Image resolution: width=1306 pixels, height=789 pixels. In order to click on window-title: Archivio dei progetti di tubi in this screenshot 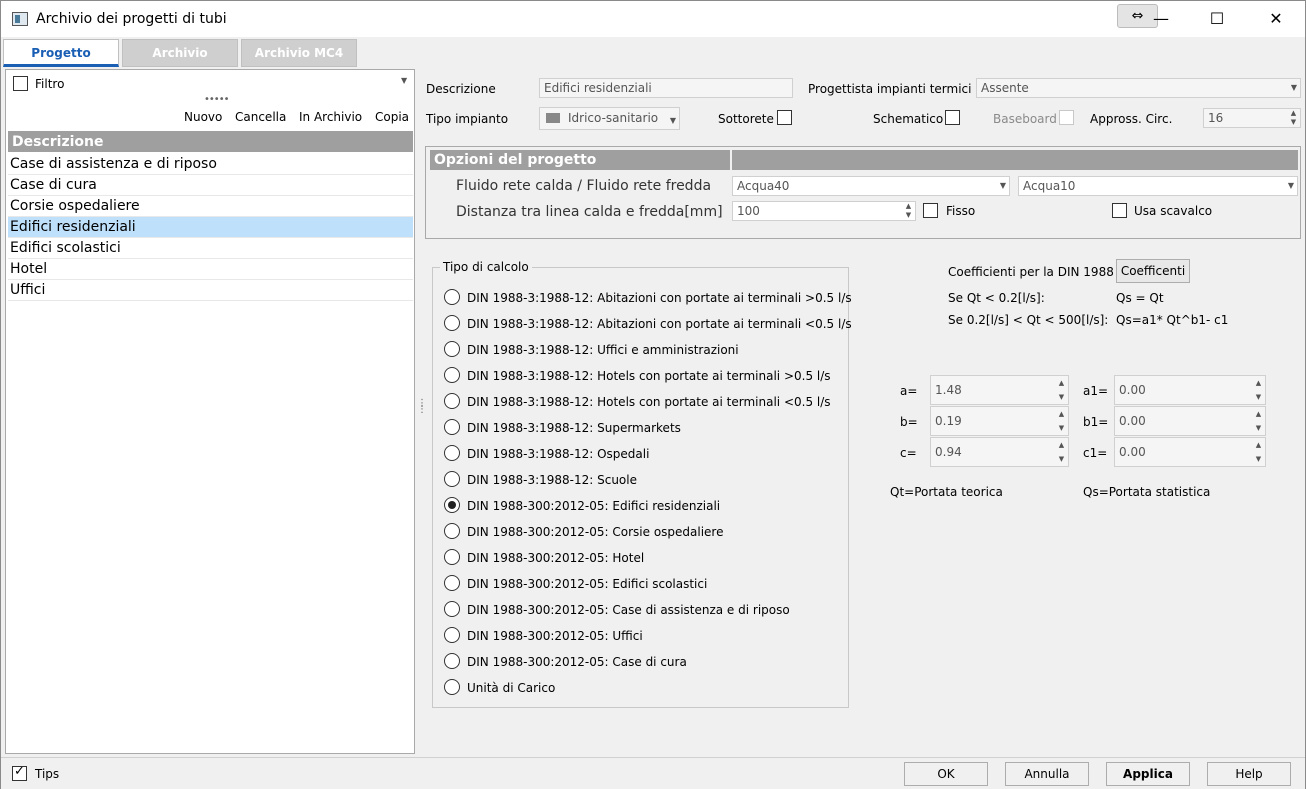, I will do `click(131, 19)`.